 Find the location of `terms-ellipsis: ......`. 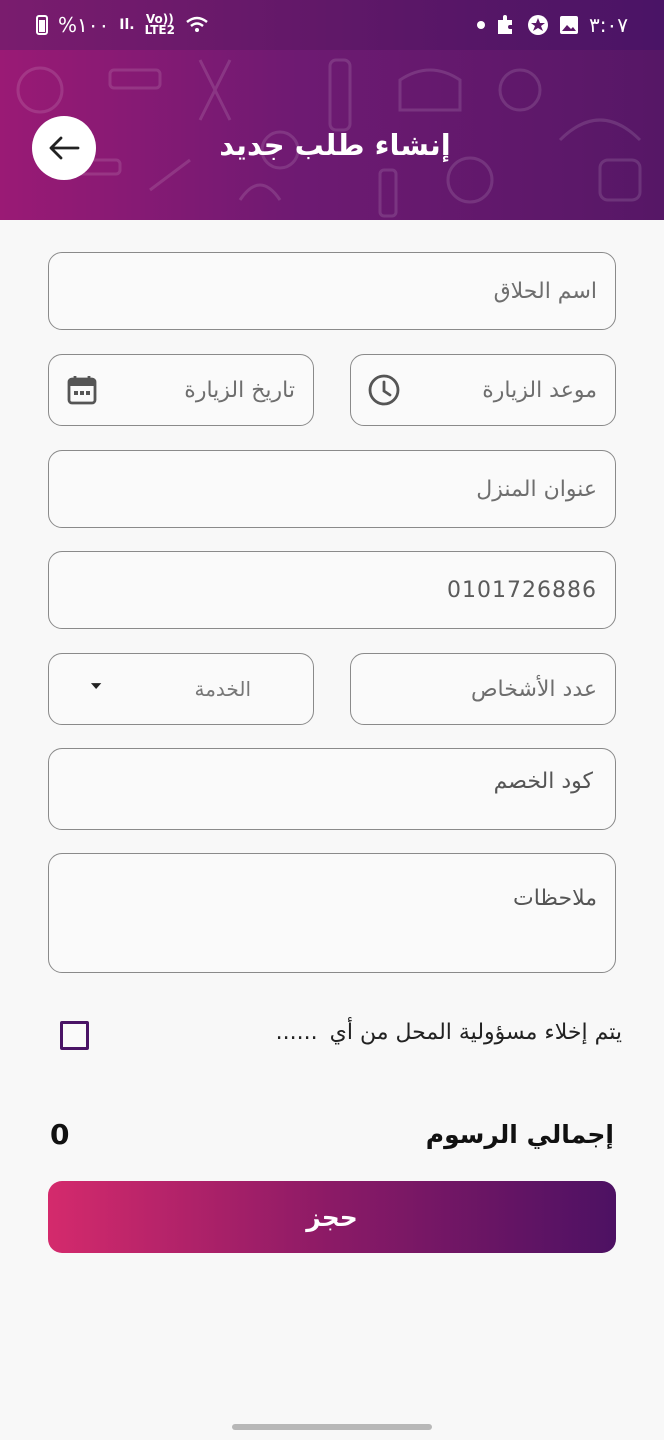

terms-ellipsis: ...... is located at coordinates (296, 1032).